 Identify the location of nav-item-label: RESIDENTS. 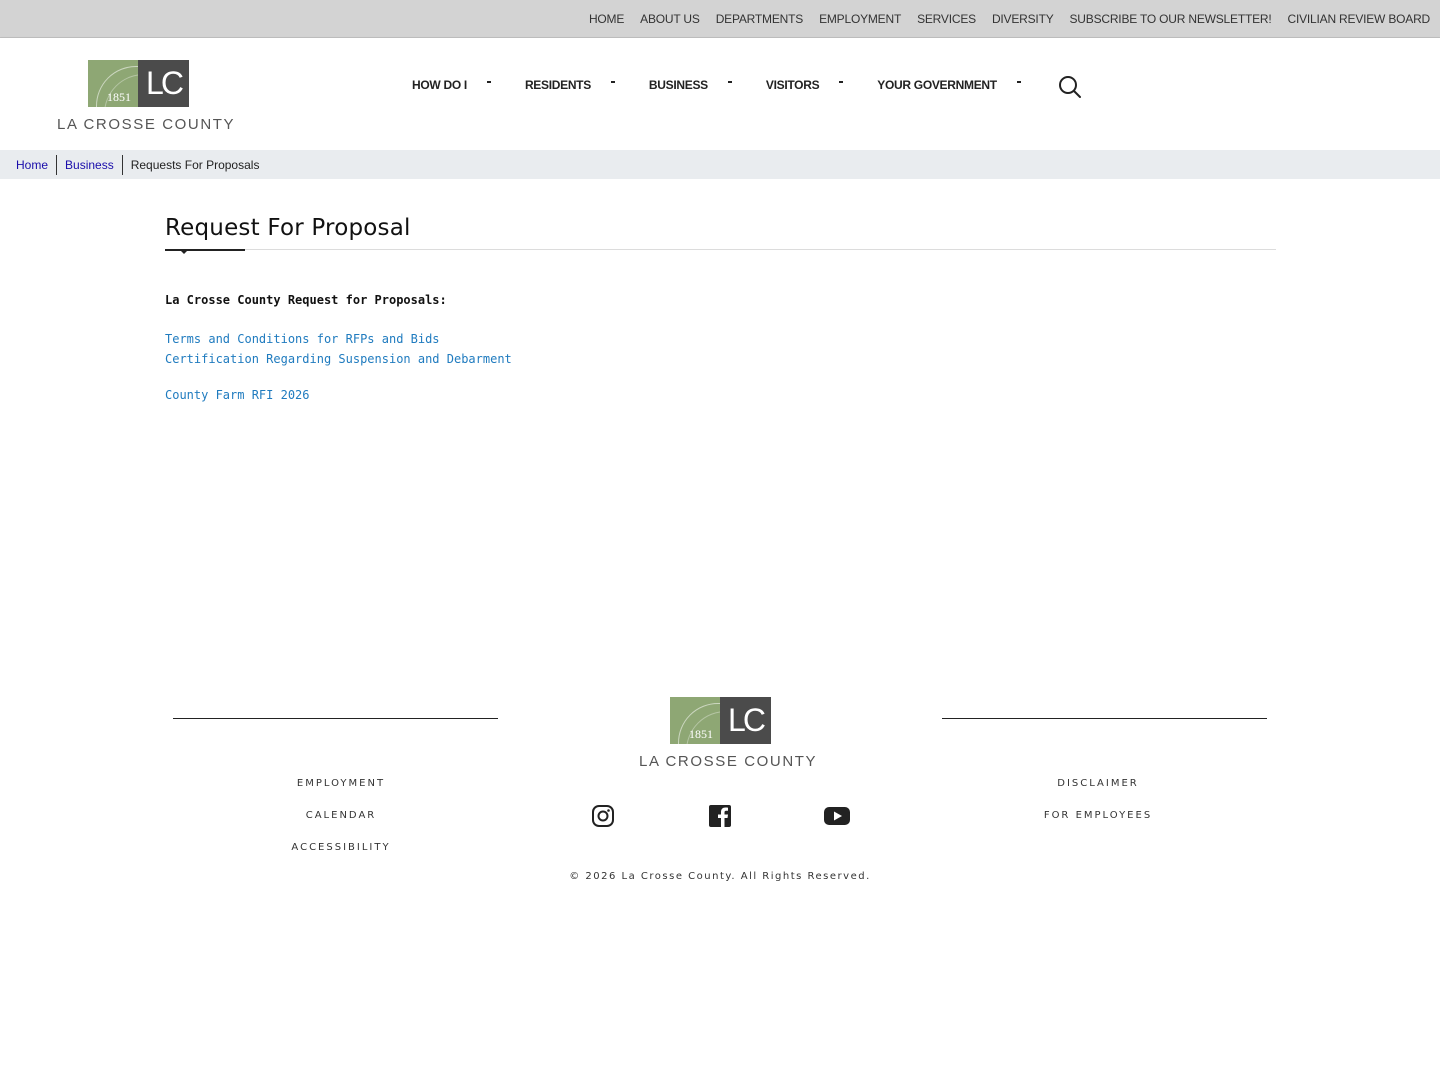
(557, 85).